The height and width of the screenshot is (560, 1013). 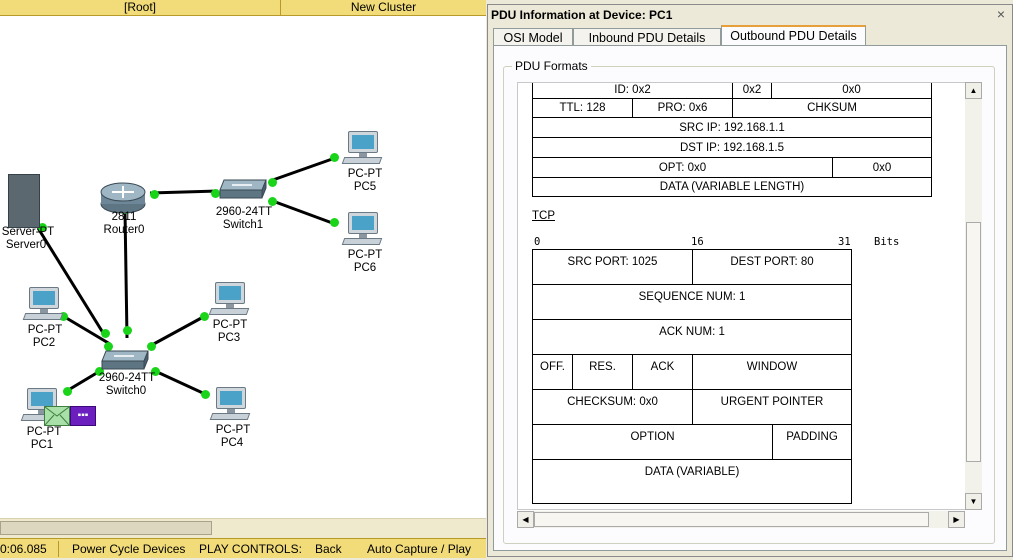 I want to click on bit-ruler-unit: Bits, so click(x=887, y=242).